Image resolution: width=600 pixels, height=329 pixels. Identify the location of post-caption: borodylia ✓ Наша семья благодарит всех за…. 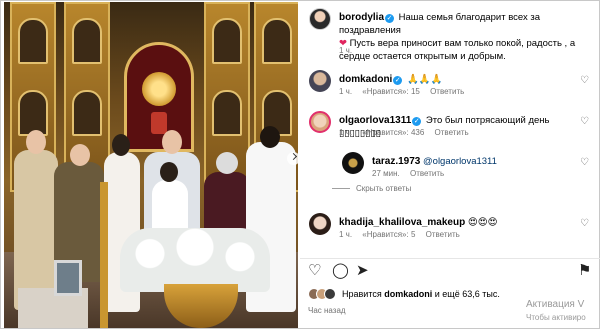
(452, 35).